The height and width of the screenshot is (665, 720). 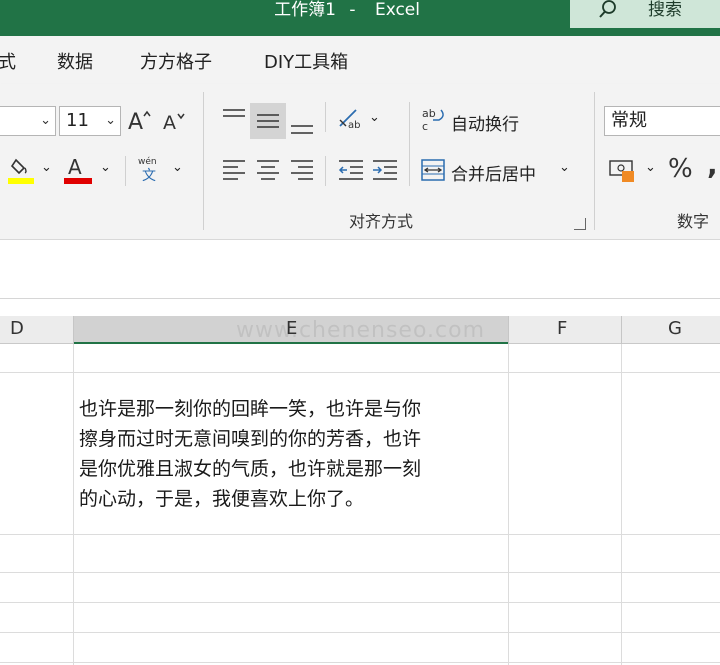 What do you see at coordinates (75, 61) in the screenshot?
I see `tab-data: 数据` at bounding box center [75, 61].